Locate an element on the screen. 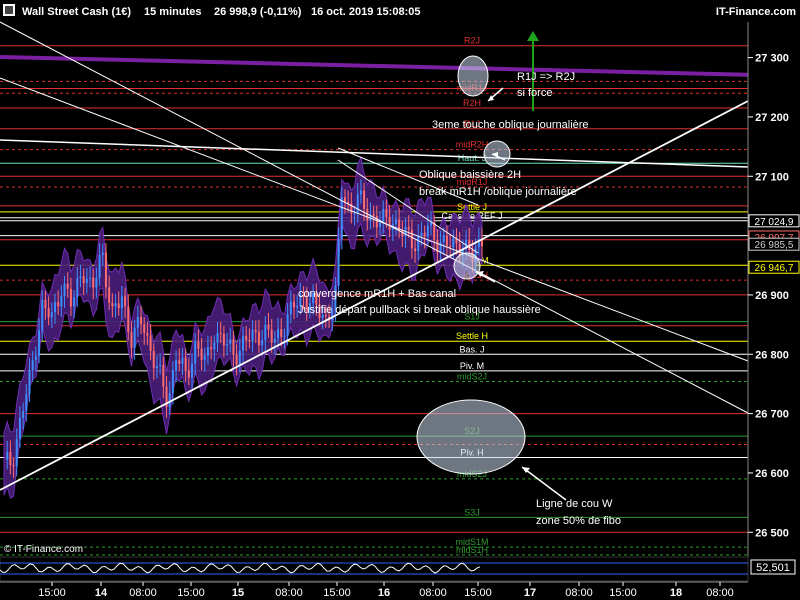 This screenshot has height=600, width=800. highlight-settle-m is located at coordinates (467, 266).